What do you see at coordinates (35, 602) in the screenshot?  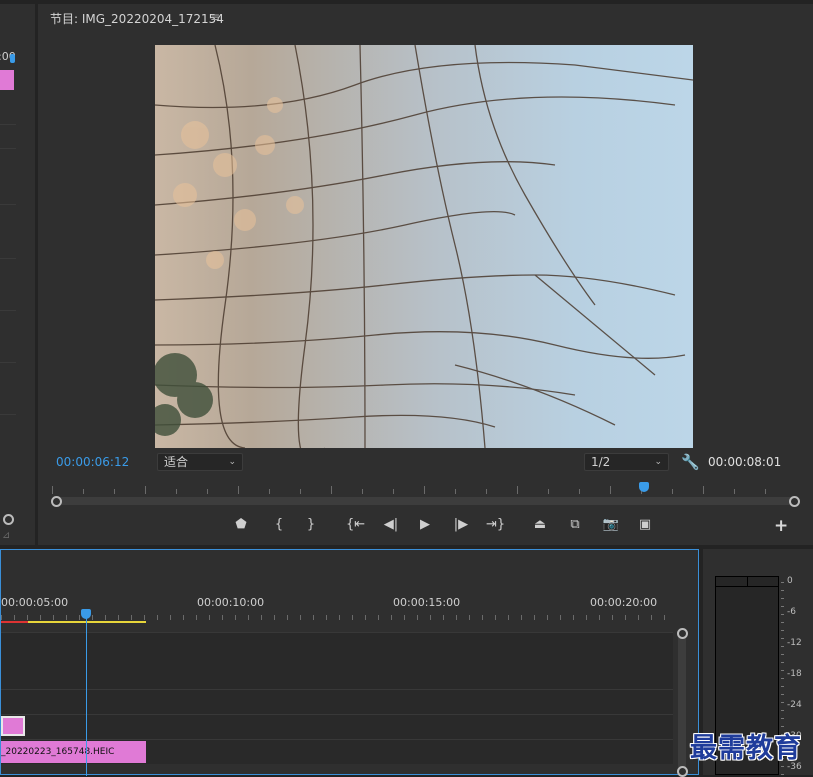 I see `ruler-label: 00:00:05:00` at bounding box center [35, 602].